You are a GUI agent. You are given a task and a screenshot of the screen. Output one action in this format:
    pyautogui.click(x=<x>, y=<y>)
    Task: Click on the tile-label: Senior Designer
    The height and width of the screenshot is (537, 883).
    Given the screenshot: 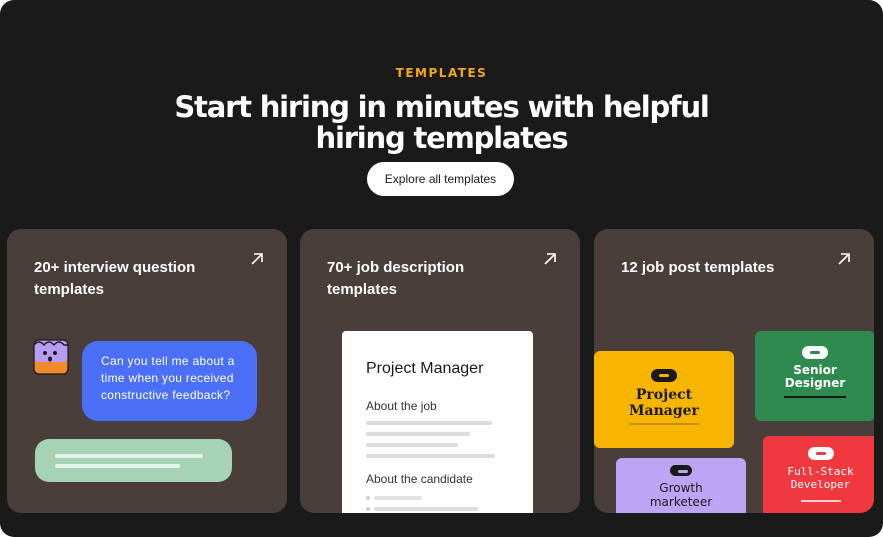 What is the action you would take?
    pyautogui.click(x=815, y=376)
    